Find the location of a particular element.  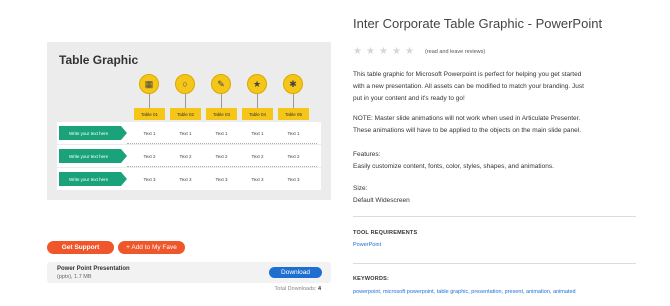

column-header: Table 05 is located at coordinates (293, 114).